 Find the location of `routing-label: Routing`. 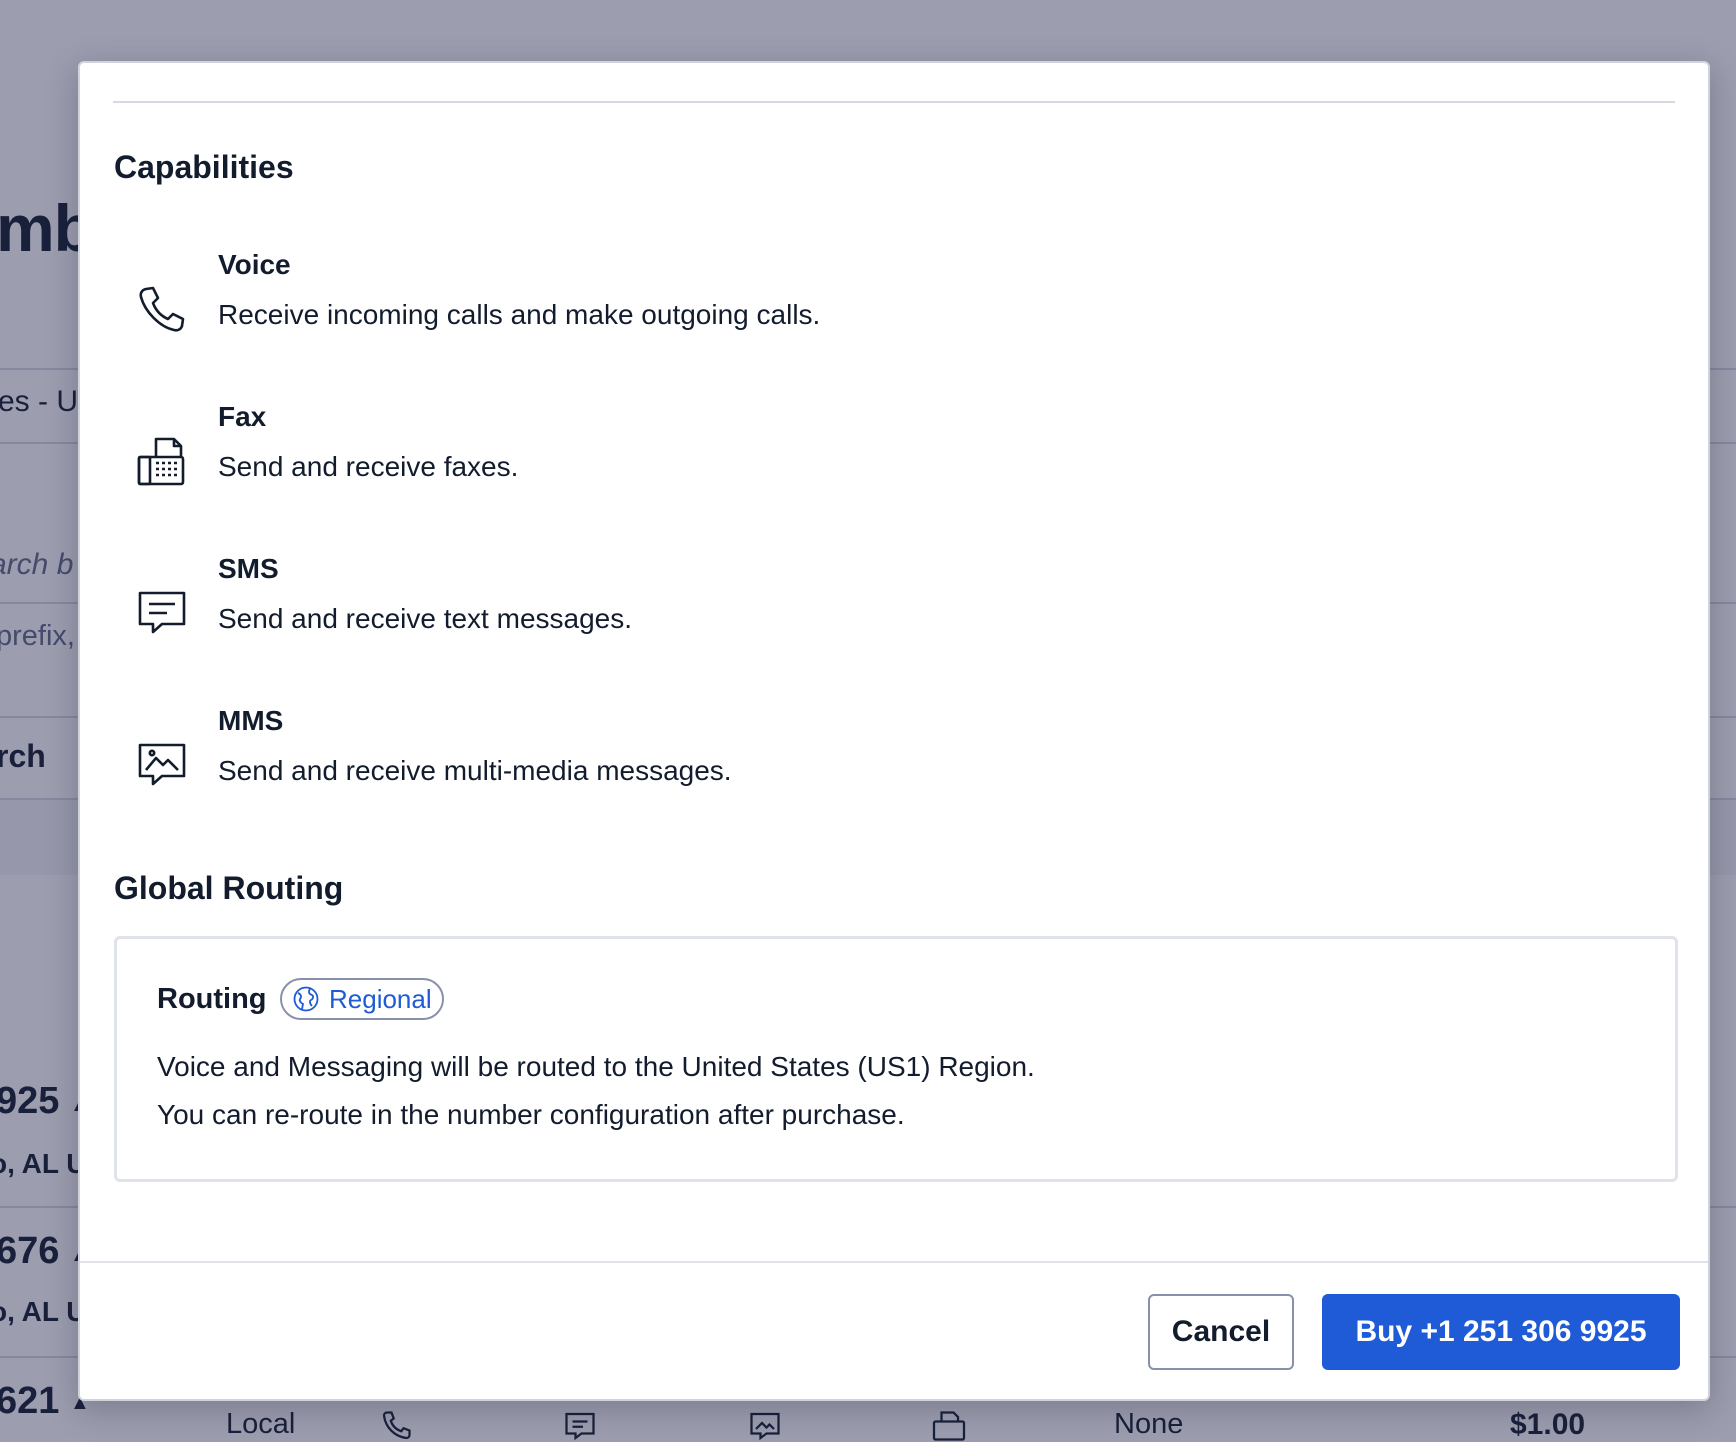

routing-label: Routing is located at coordinates (212, 999).